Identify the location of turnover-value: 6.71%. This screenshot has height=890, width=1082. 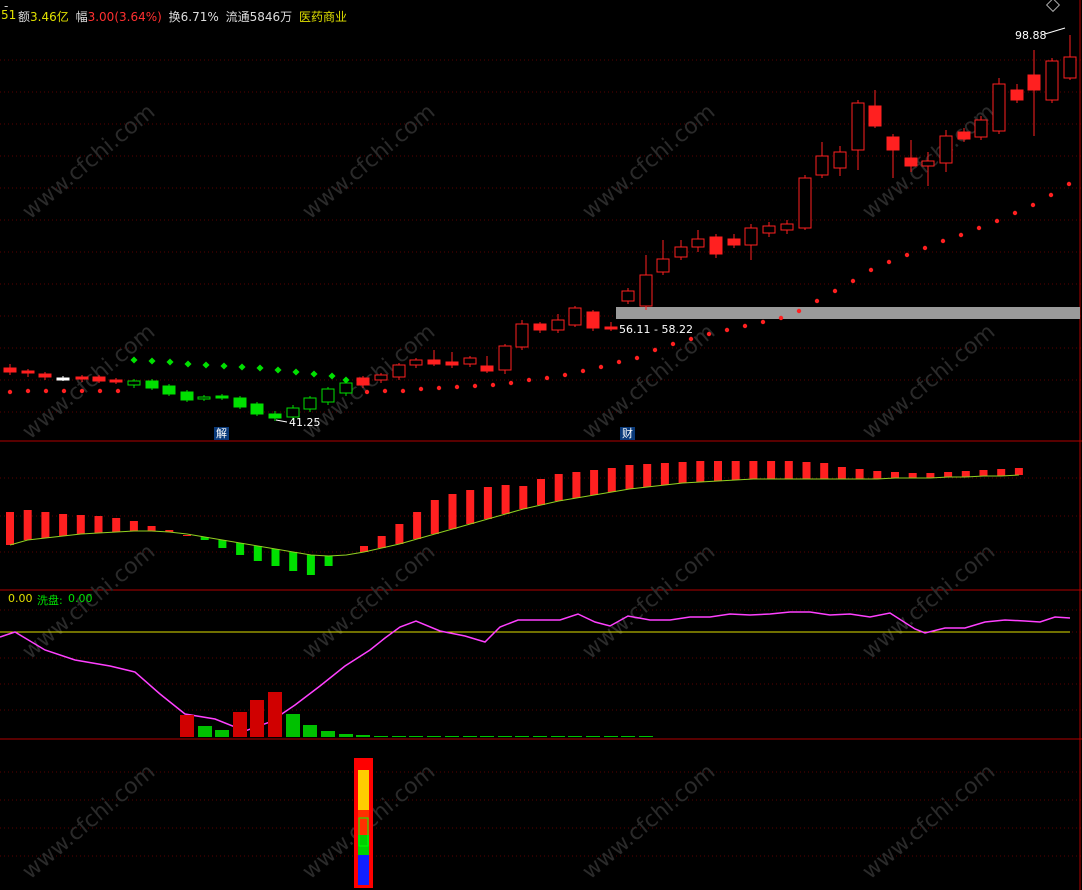
(199, 17).